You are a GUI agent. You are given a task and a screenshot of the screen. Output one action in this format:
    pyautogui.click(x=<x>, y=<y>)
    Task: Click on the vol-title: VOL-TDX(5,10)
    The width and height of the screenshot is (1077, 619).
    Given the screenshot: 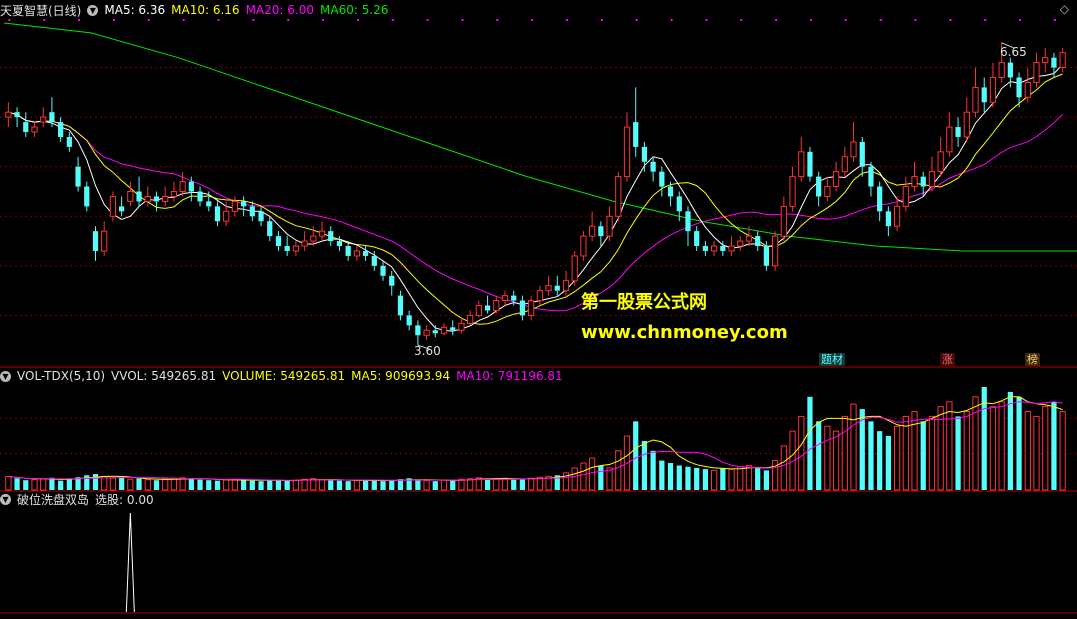 What is the action you would take?
    pyautogui.click(x=61, y=376)
    